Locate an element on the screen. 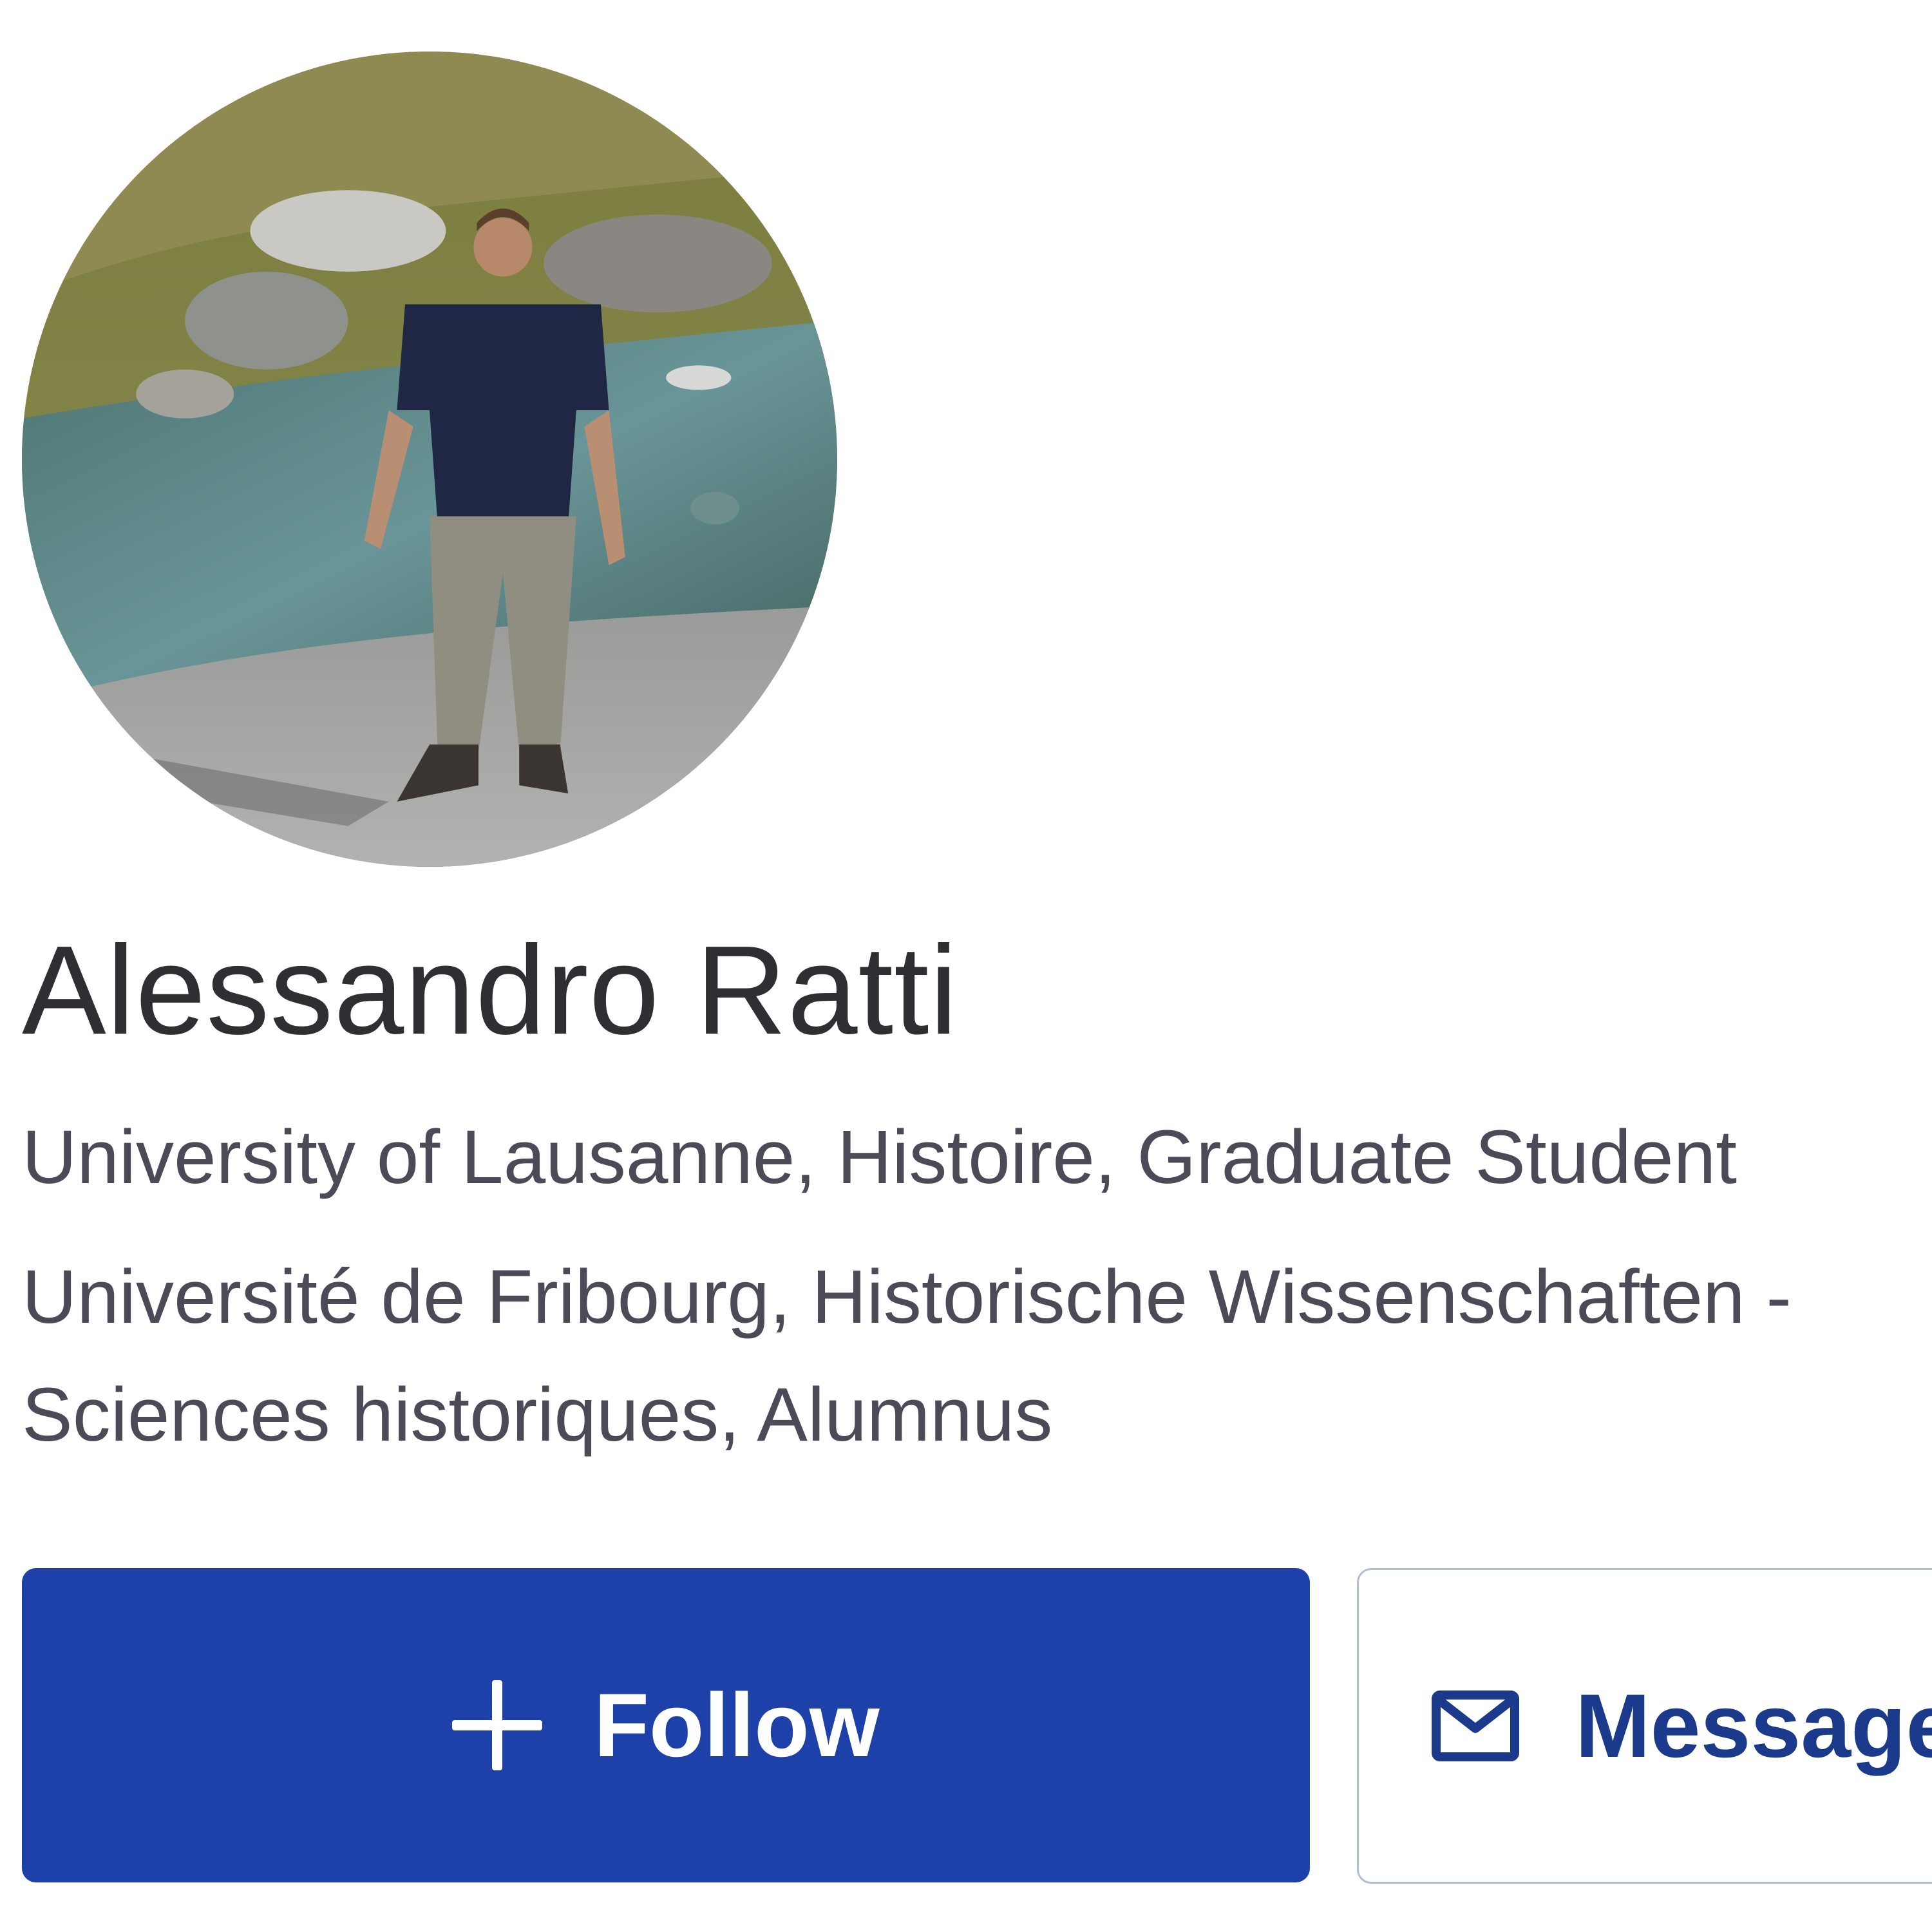 The image size is (1932, 1932). follow-button-label: Follow is located at coordinates (737, 1725).